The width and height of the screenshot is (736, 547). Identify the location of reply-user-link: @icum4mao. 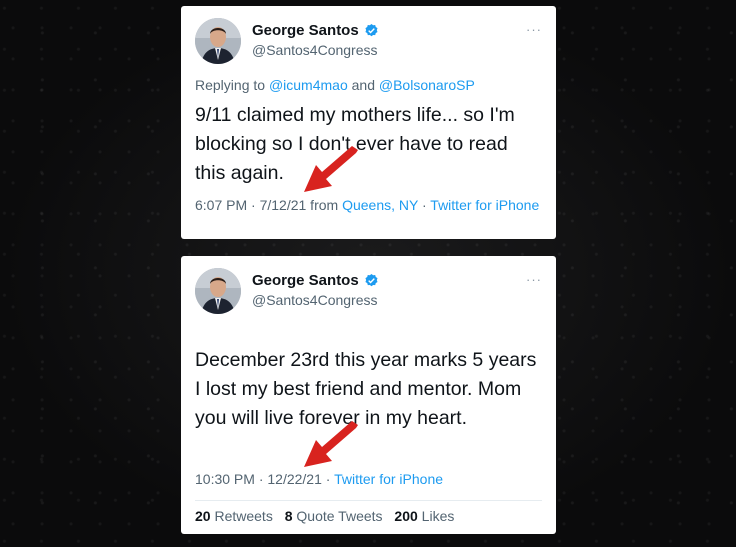
(308, 85).